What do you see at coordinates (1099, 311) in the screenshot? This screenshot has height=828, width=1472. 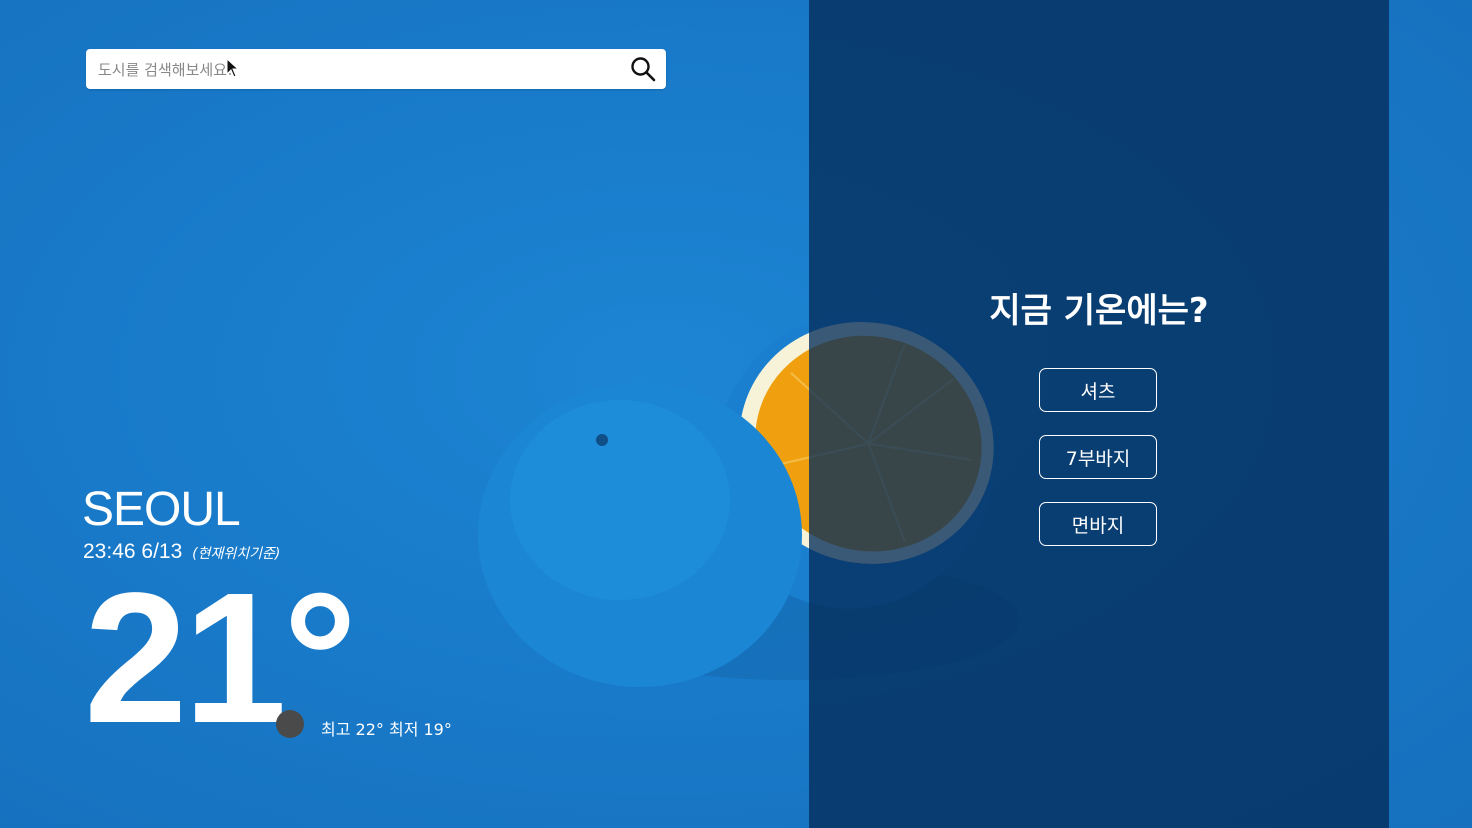 I see `recommendation-title: 지금 기온에는?` at bounding box center [1099, 311].